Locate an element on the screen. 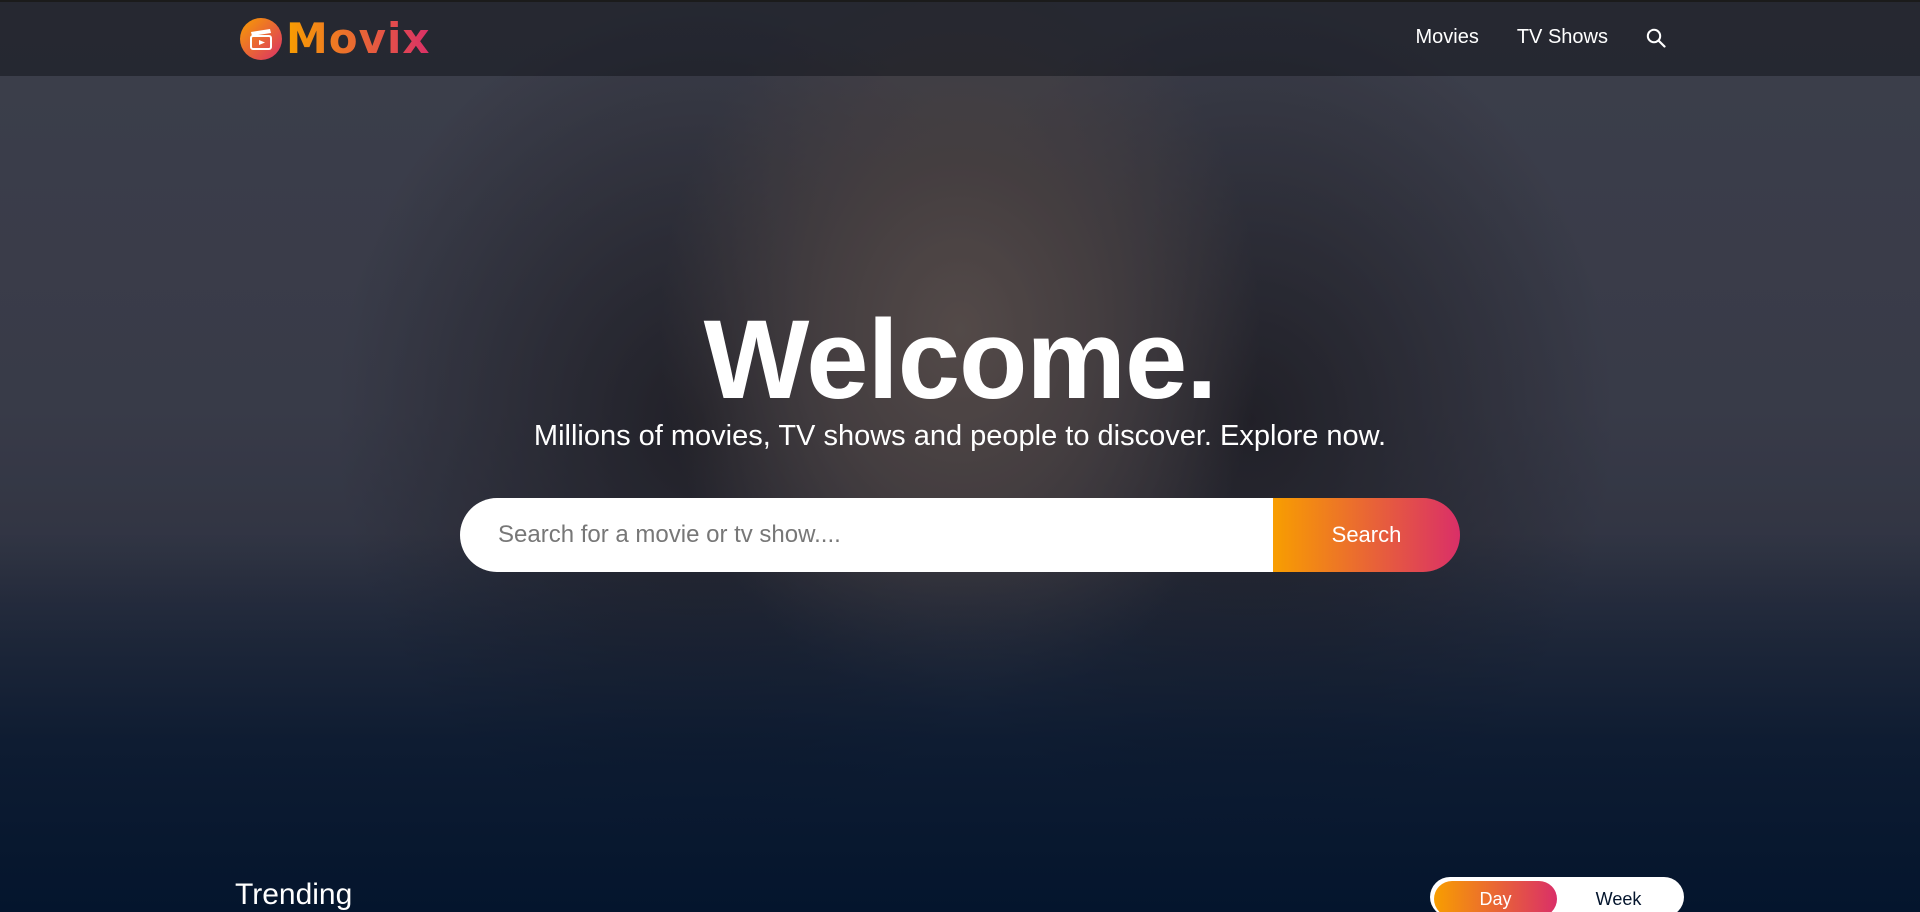  clapperboard-icon is located at coordinates (261, 39).